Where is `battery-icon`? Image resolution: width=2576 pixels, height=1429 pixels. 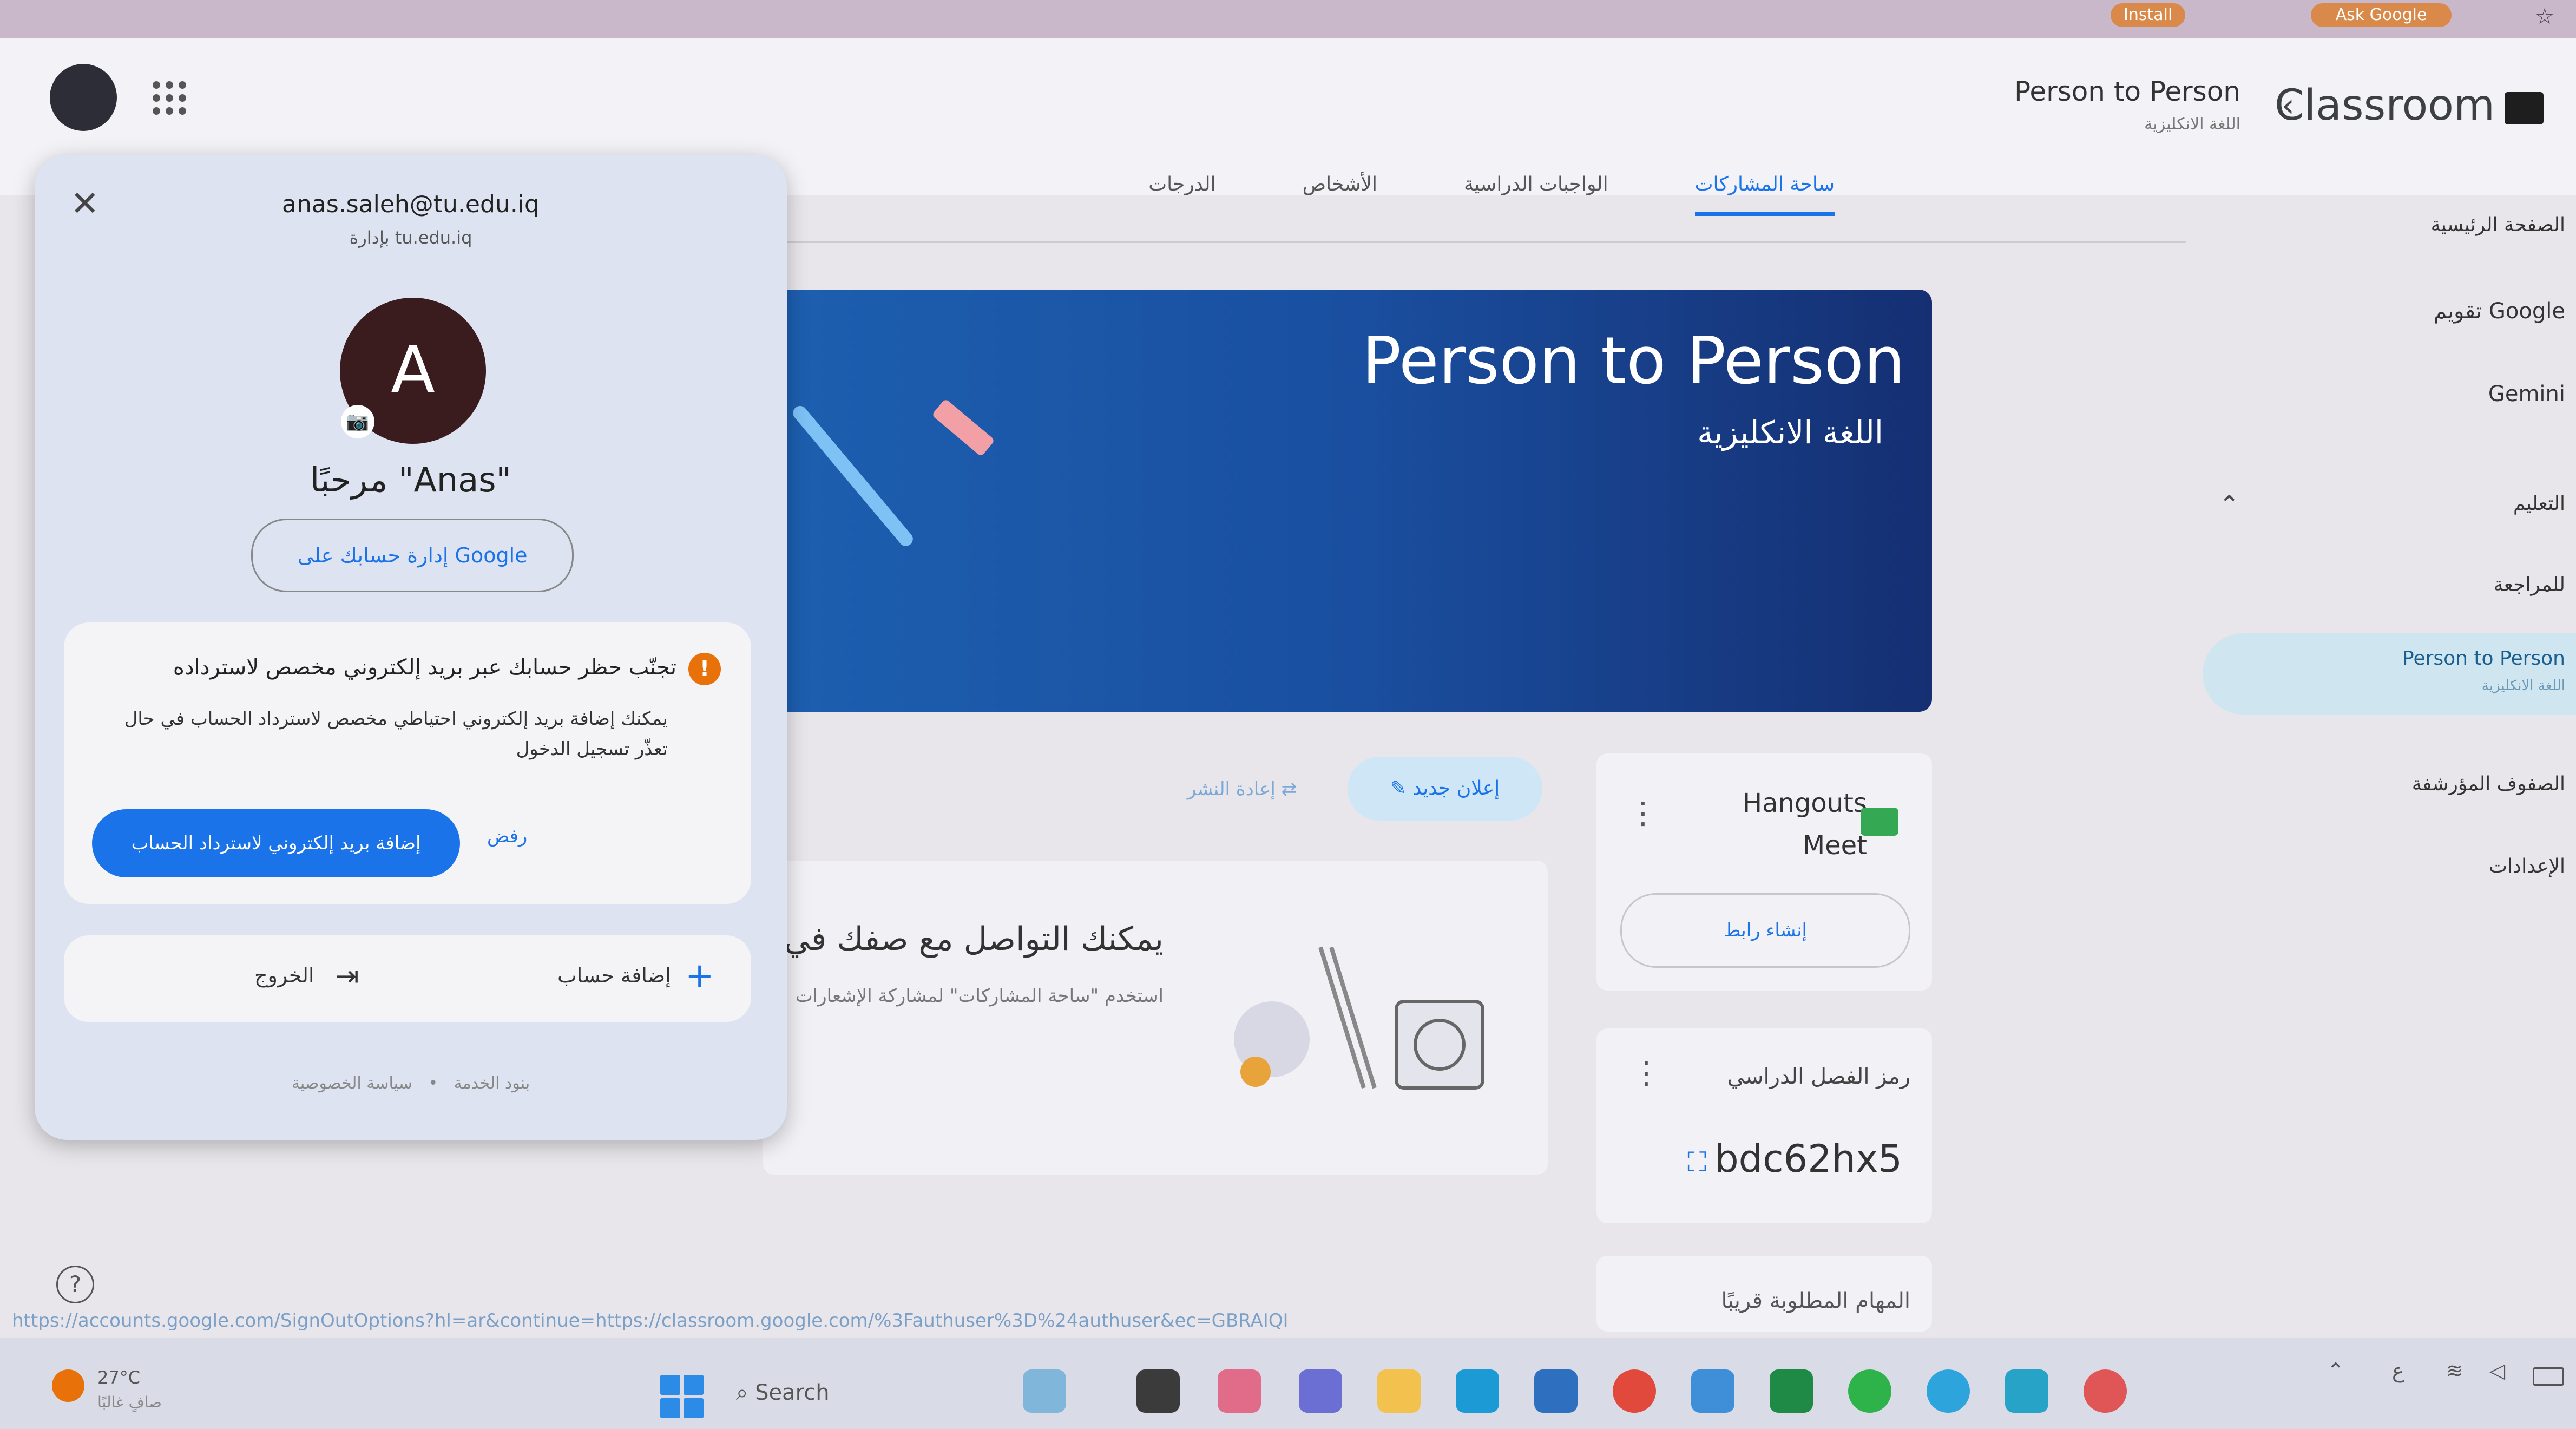 battery-icon is located at coordinates (2548, 1376).